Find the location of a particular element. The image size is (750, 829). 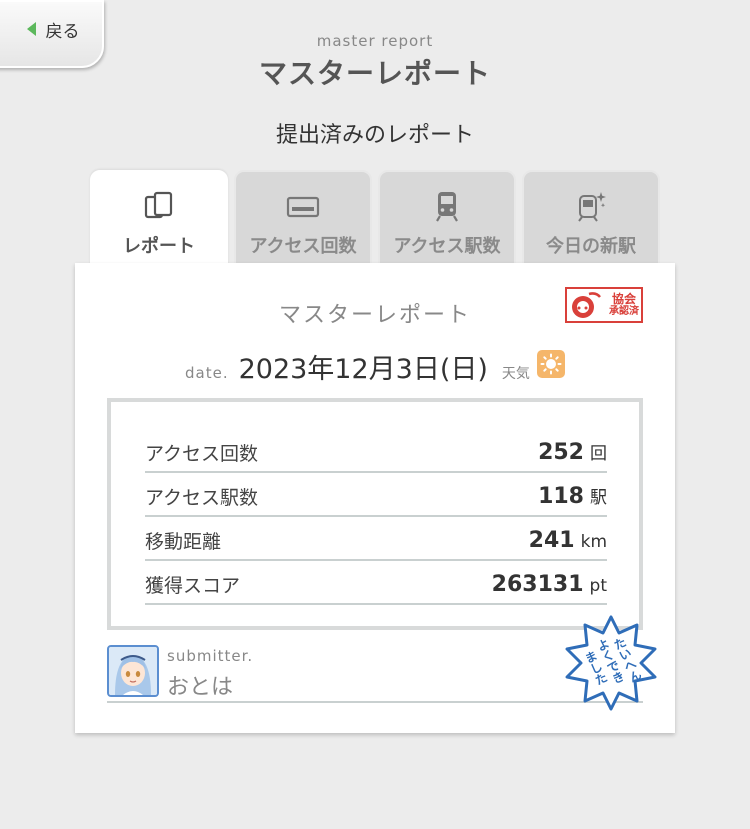

new-station-icon is located at coordinates (591, 206).